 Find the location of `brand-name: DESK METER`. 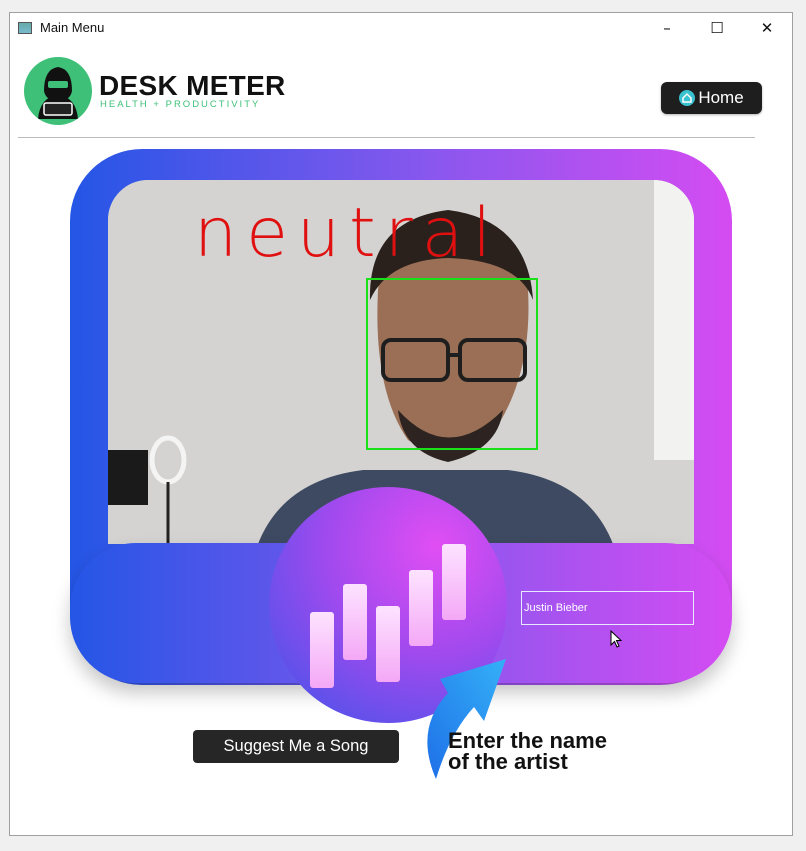

brand-name: DESK METER is located at coordinates (192, 85).